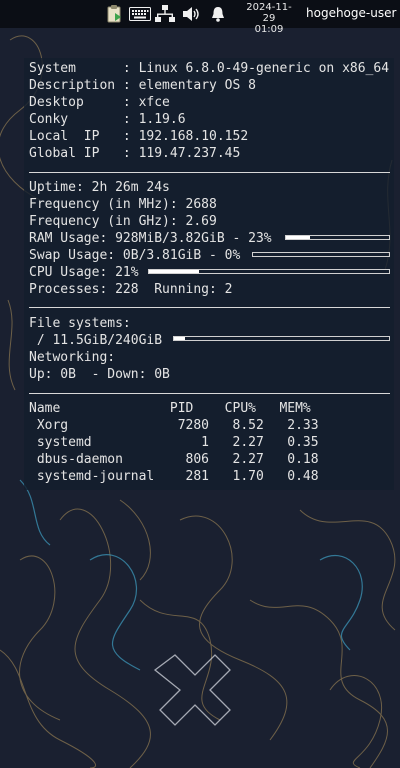 The width and height of the screenshot is (400, 768). I want to click on conky-version-row: Conky : 1.19.6, so click(107, 119).